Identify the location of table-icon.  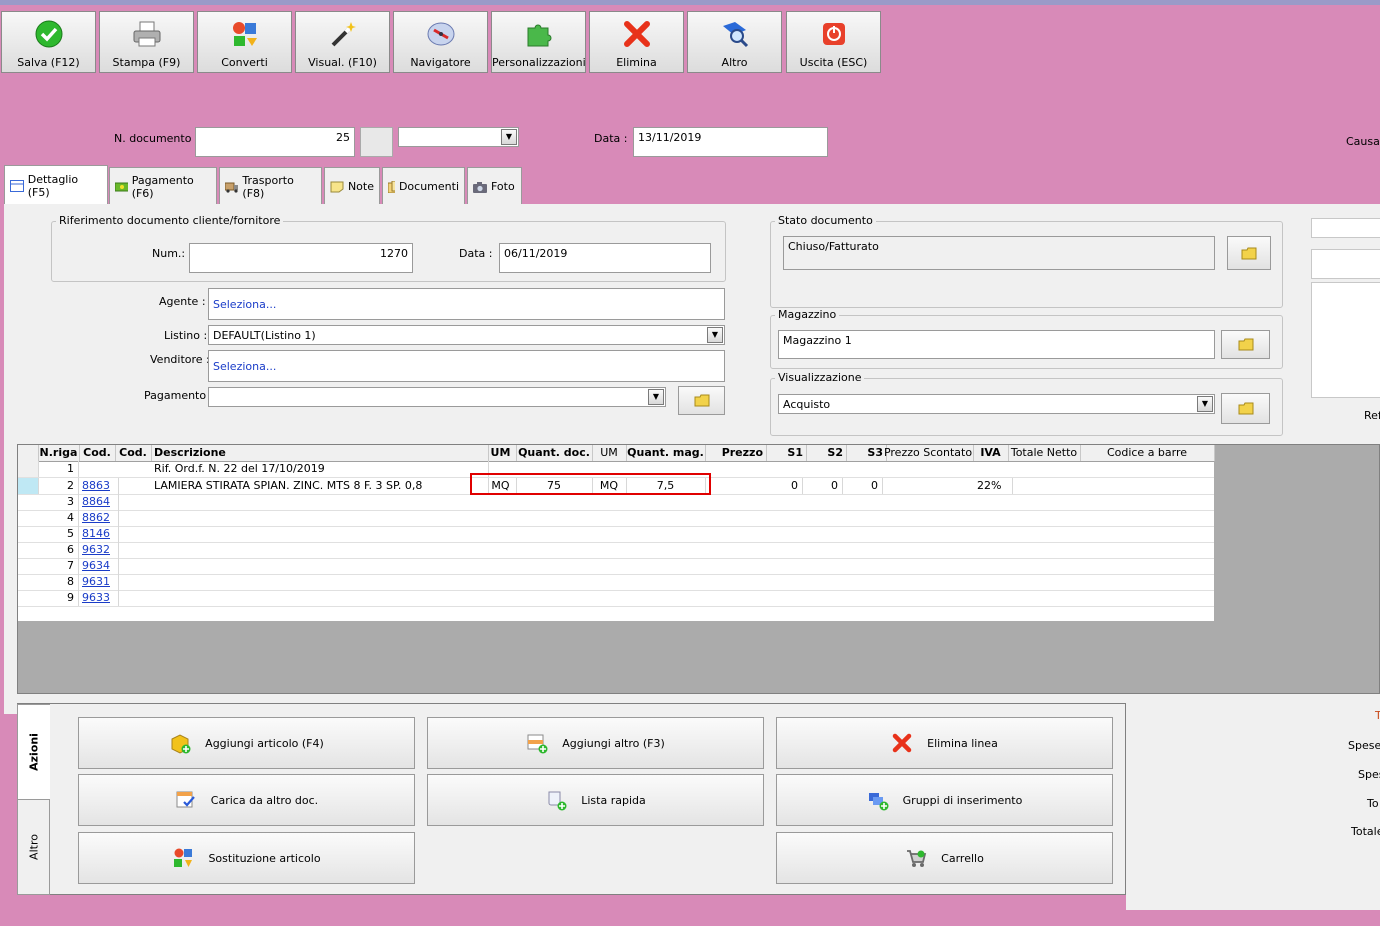
(17, 185).